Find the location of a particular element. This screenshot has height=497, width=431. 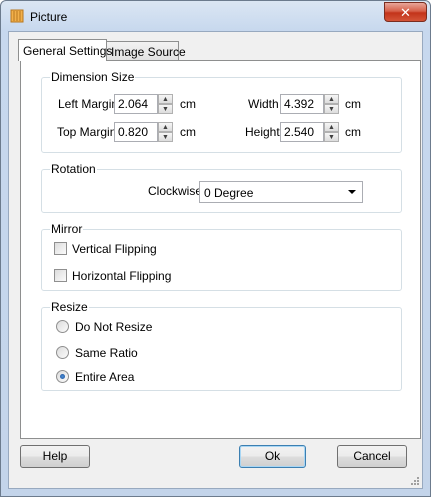

left-margin-unit: cm is located at coordinates (188, 104).